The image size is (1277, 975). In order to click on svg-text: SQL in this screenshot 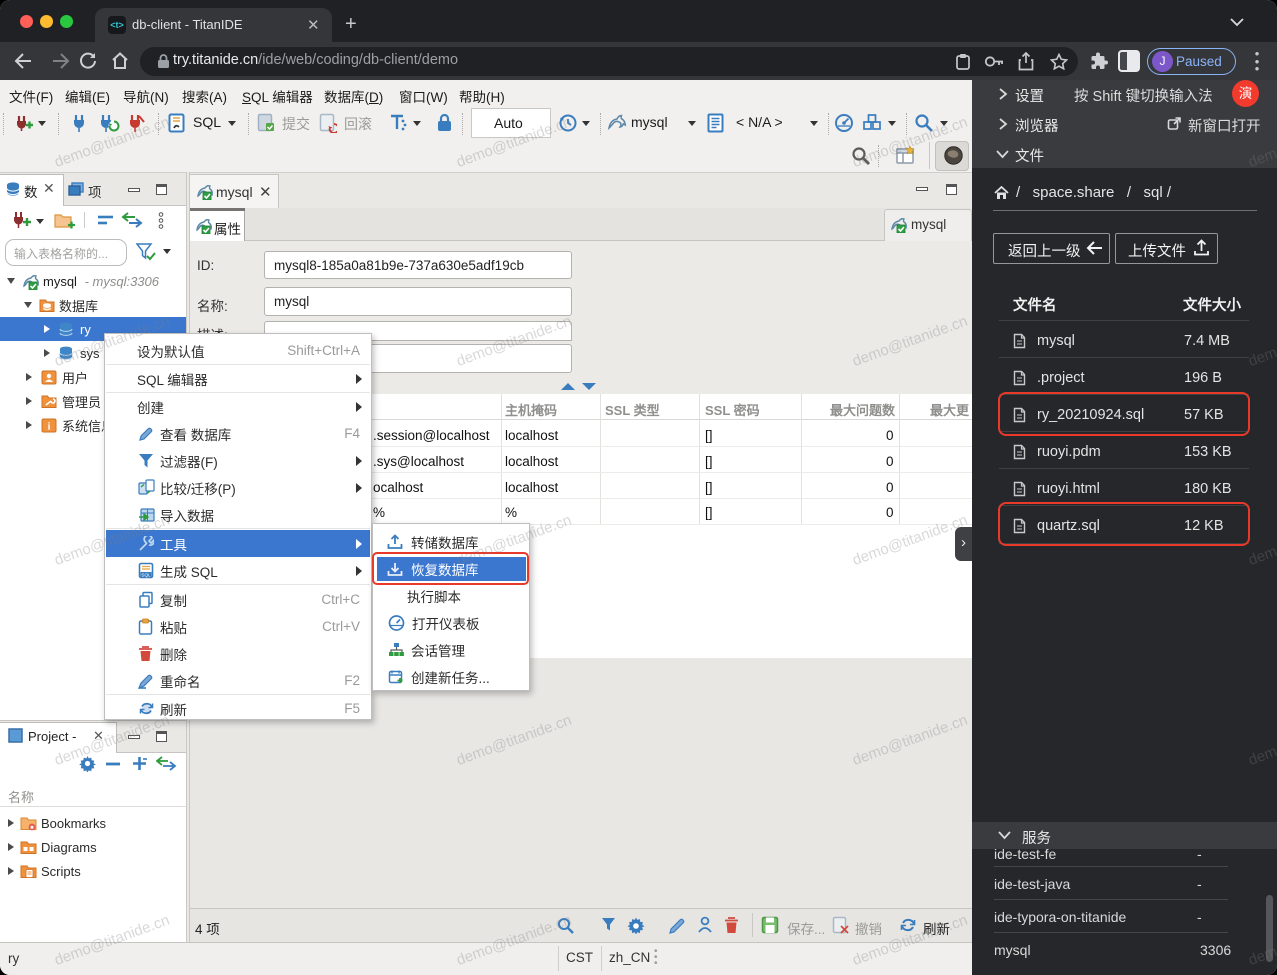, I will do `click(146, 575)`.